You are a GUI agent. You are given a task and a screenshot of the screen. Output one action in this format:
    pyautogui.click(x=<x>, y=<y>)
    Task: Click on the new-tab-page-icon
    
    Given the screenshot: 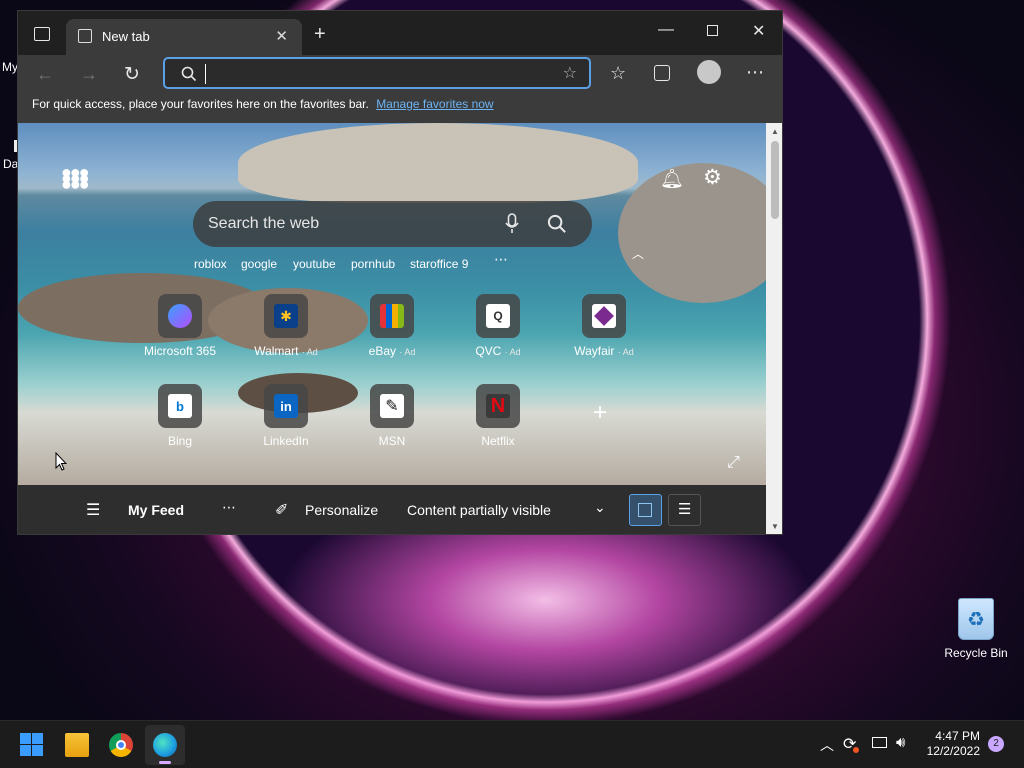 What is the action you would take?
    pyautogui.click(x=85, y=36)
    